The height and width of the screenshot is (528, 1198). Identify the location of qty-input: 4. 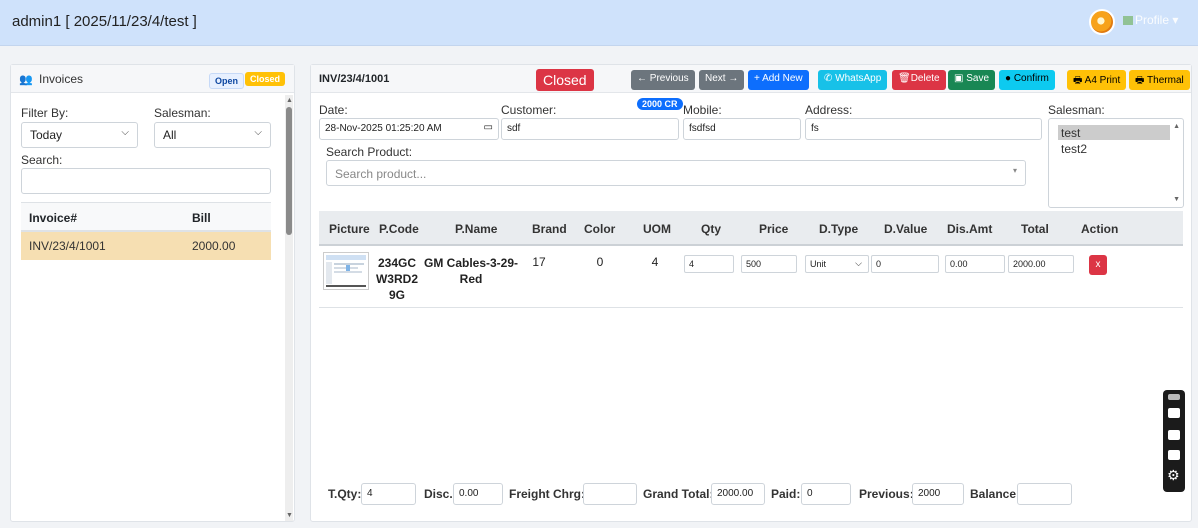
(709, 264).